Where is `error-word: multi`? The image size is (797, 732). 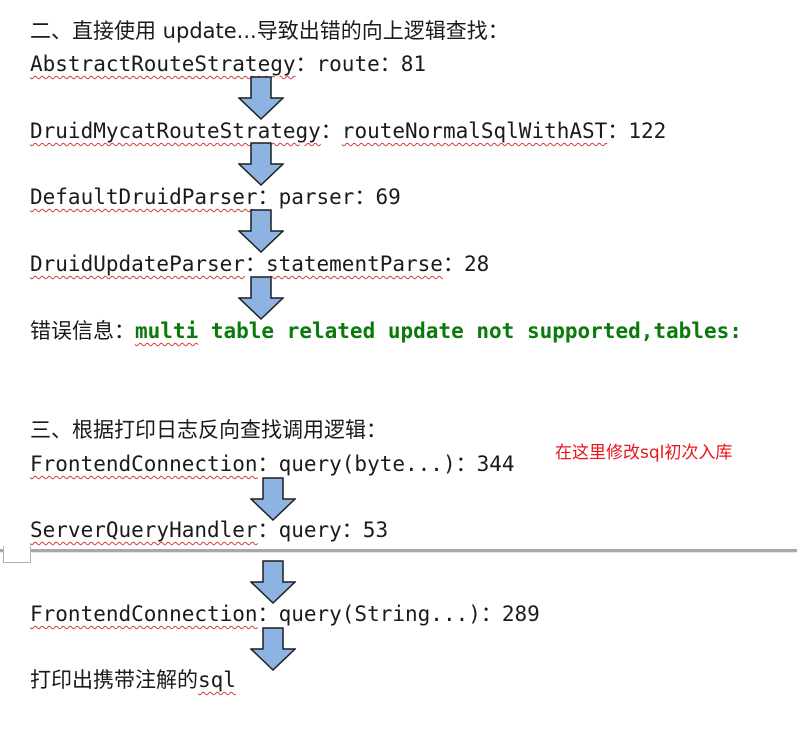 error-word: multi is located at coordinates (167, 331).